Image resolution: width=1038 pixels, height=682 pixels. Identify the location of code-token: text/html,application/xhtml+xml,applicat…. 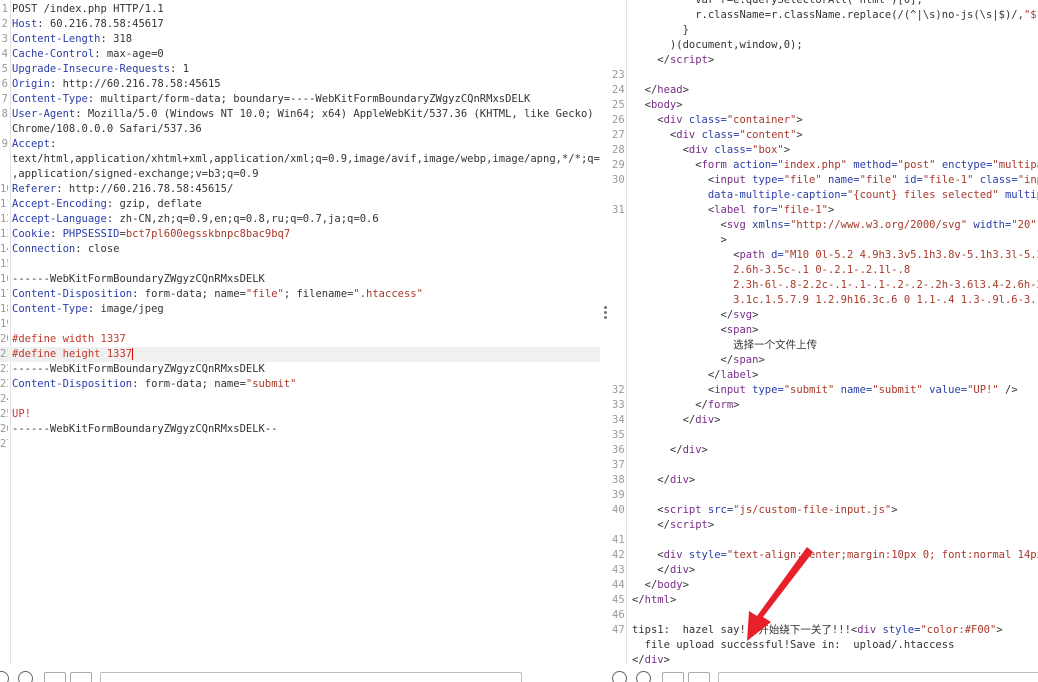
(306, 159).